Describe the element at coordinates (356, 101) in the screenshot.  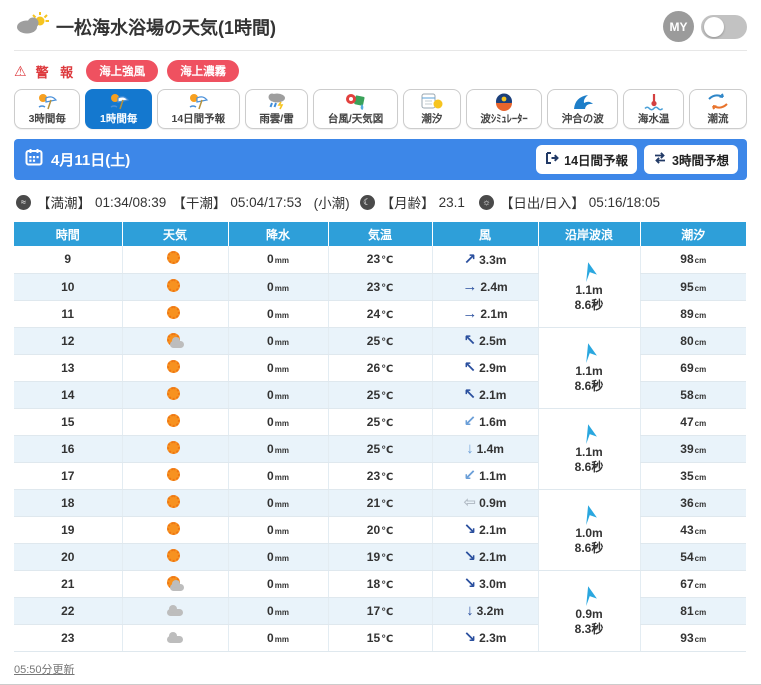
I see `typhoon-map-icon` at that location.